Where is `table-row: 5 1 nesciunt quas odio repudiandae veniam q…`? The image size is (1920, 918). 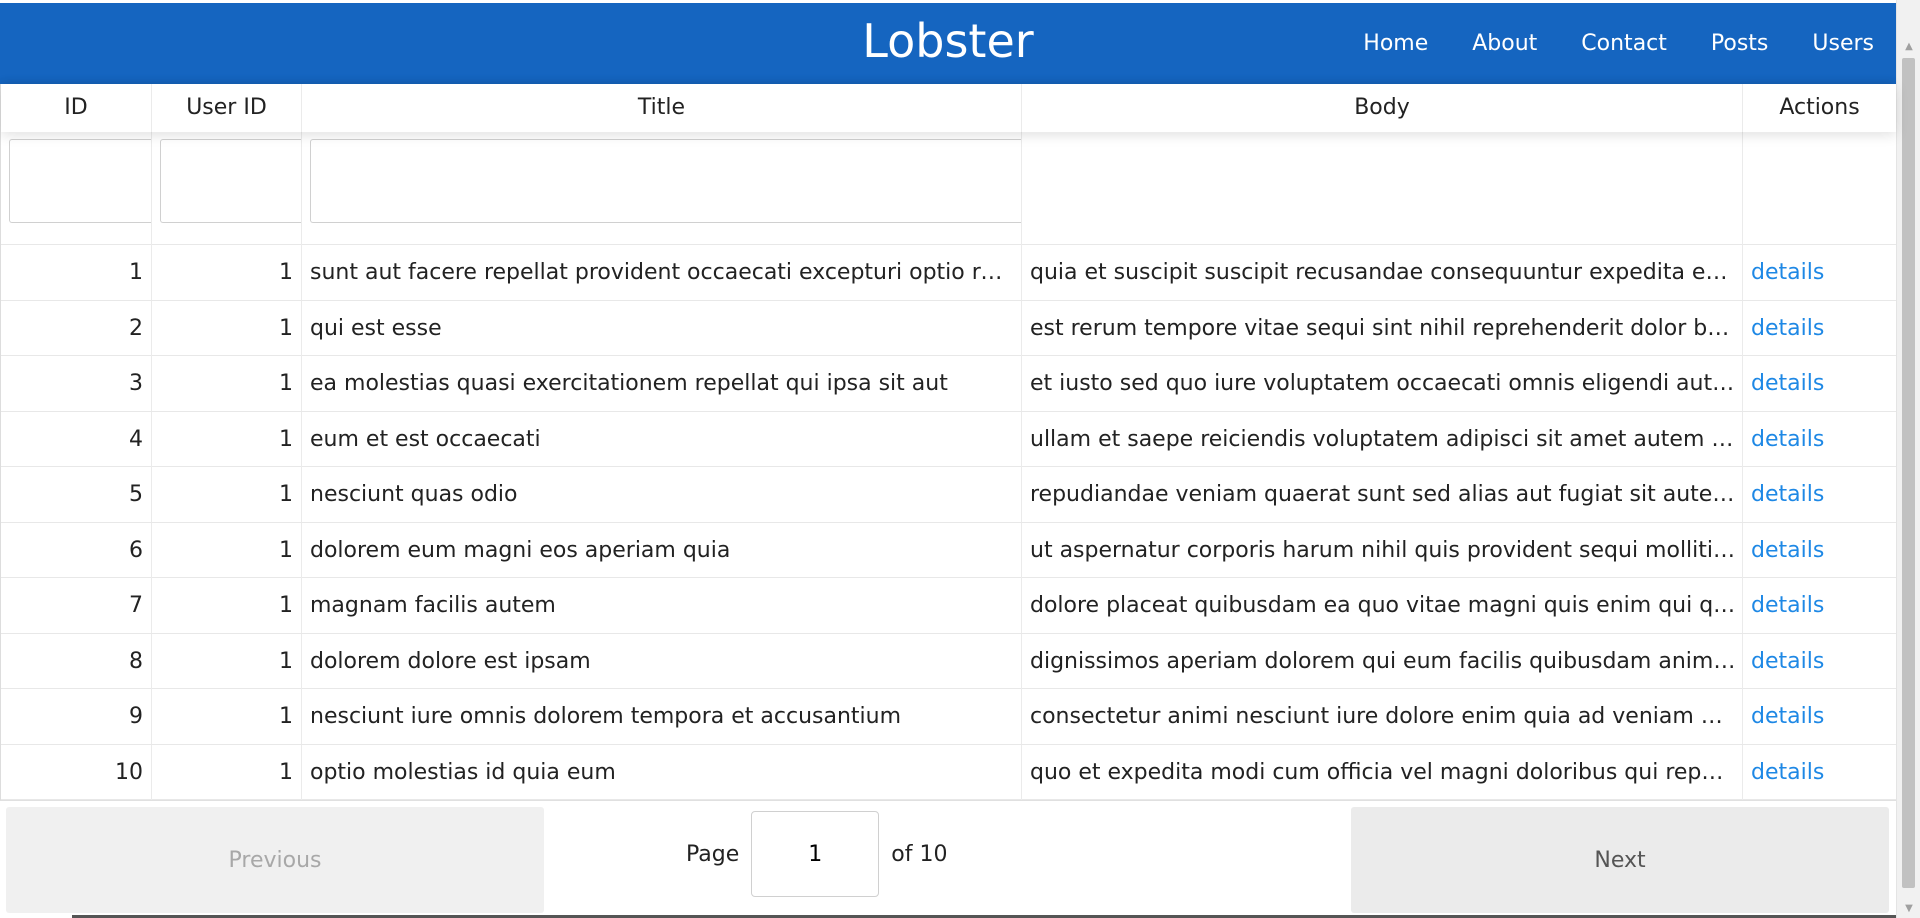
table-row: 5 1 nesciunt quas odio repudiandae veniam q… is located at coordinates (948, 495).